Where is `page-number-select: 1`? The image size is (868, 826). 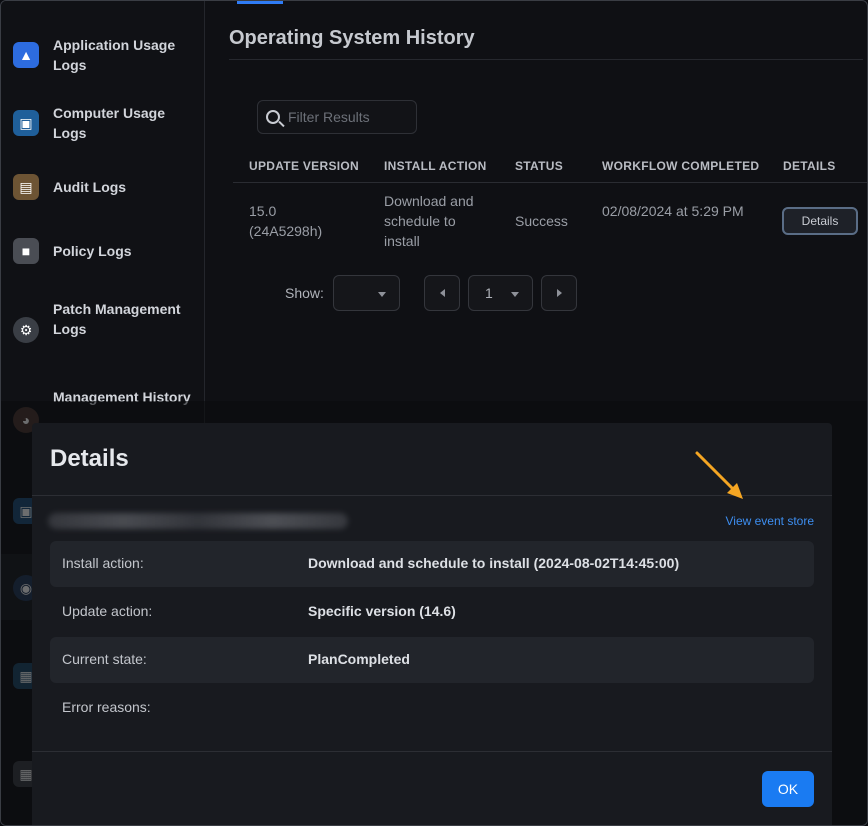
page-number-select: 1 is located at coordinates (500, 293).